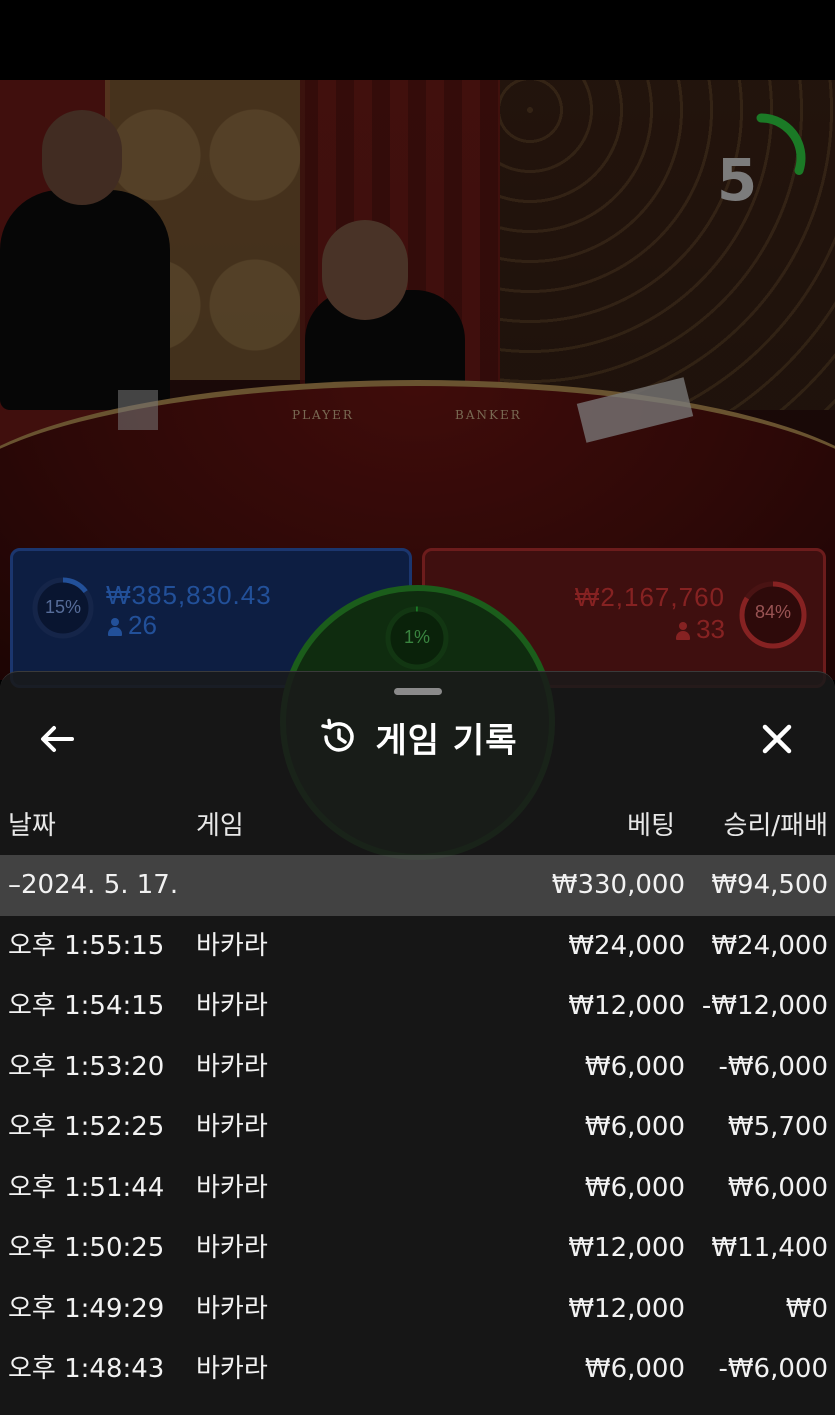 The height and width of the screenshot is (1415, 835). What do you see at coordinates (777, 739) in the screenshot?
I see `close-icon` at bounding box center [777, 739].